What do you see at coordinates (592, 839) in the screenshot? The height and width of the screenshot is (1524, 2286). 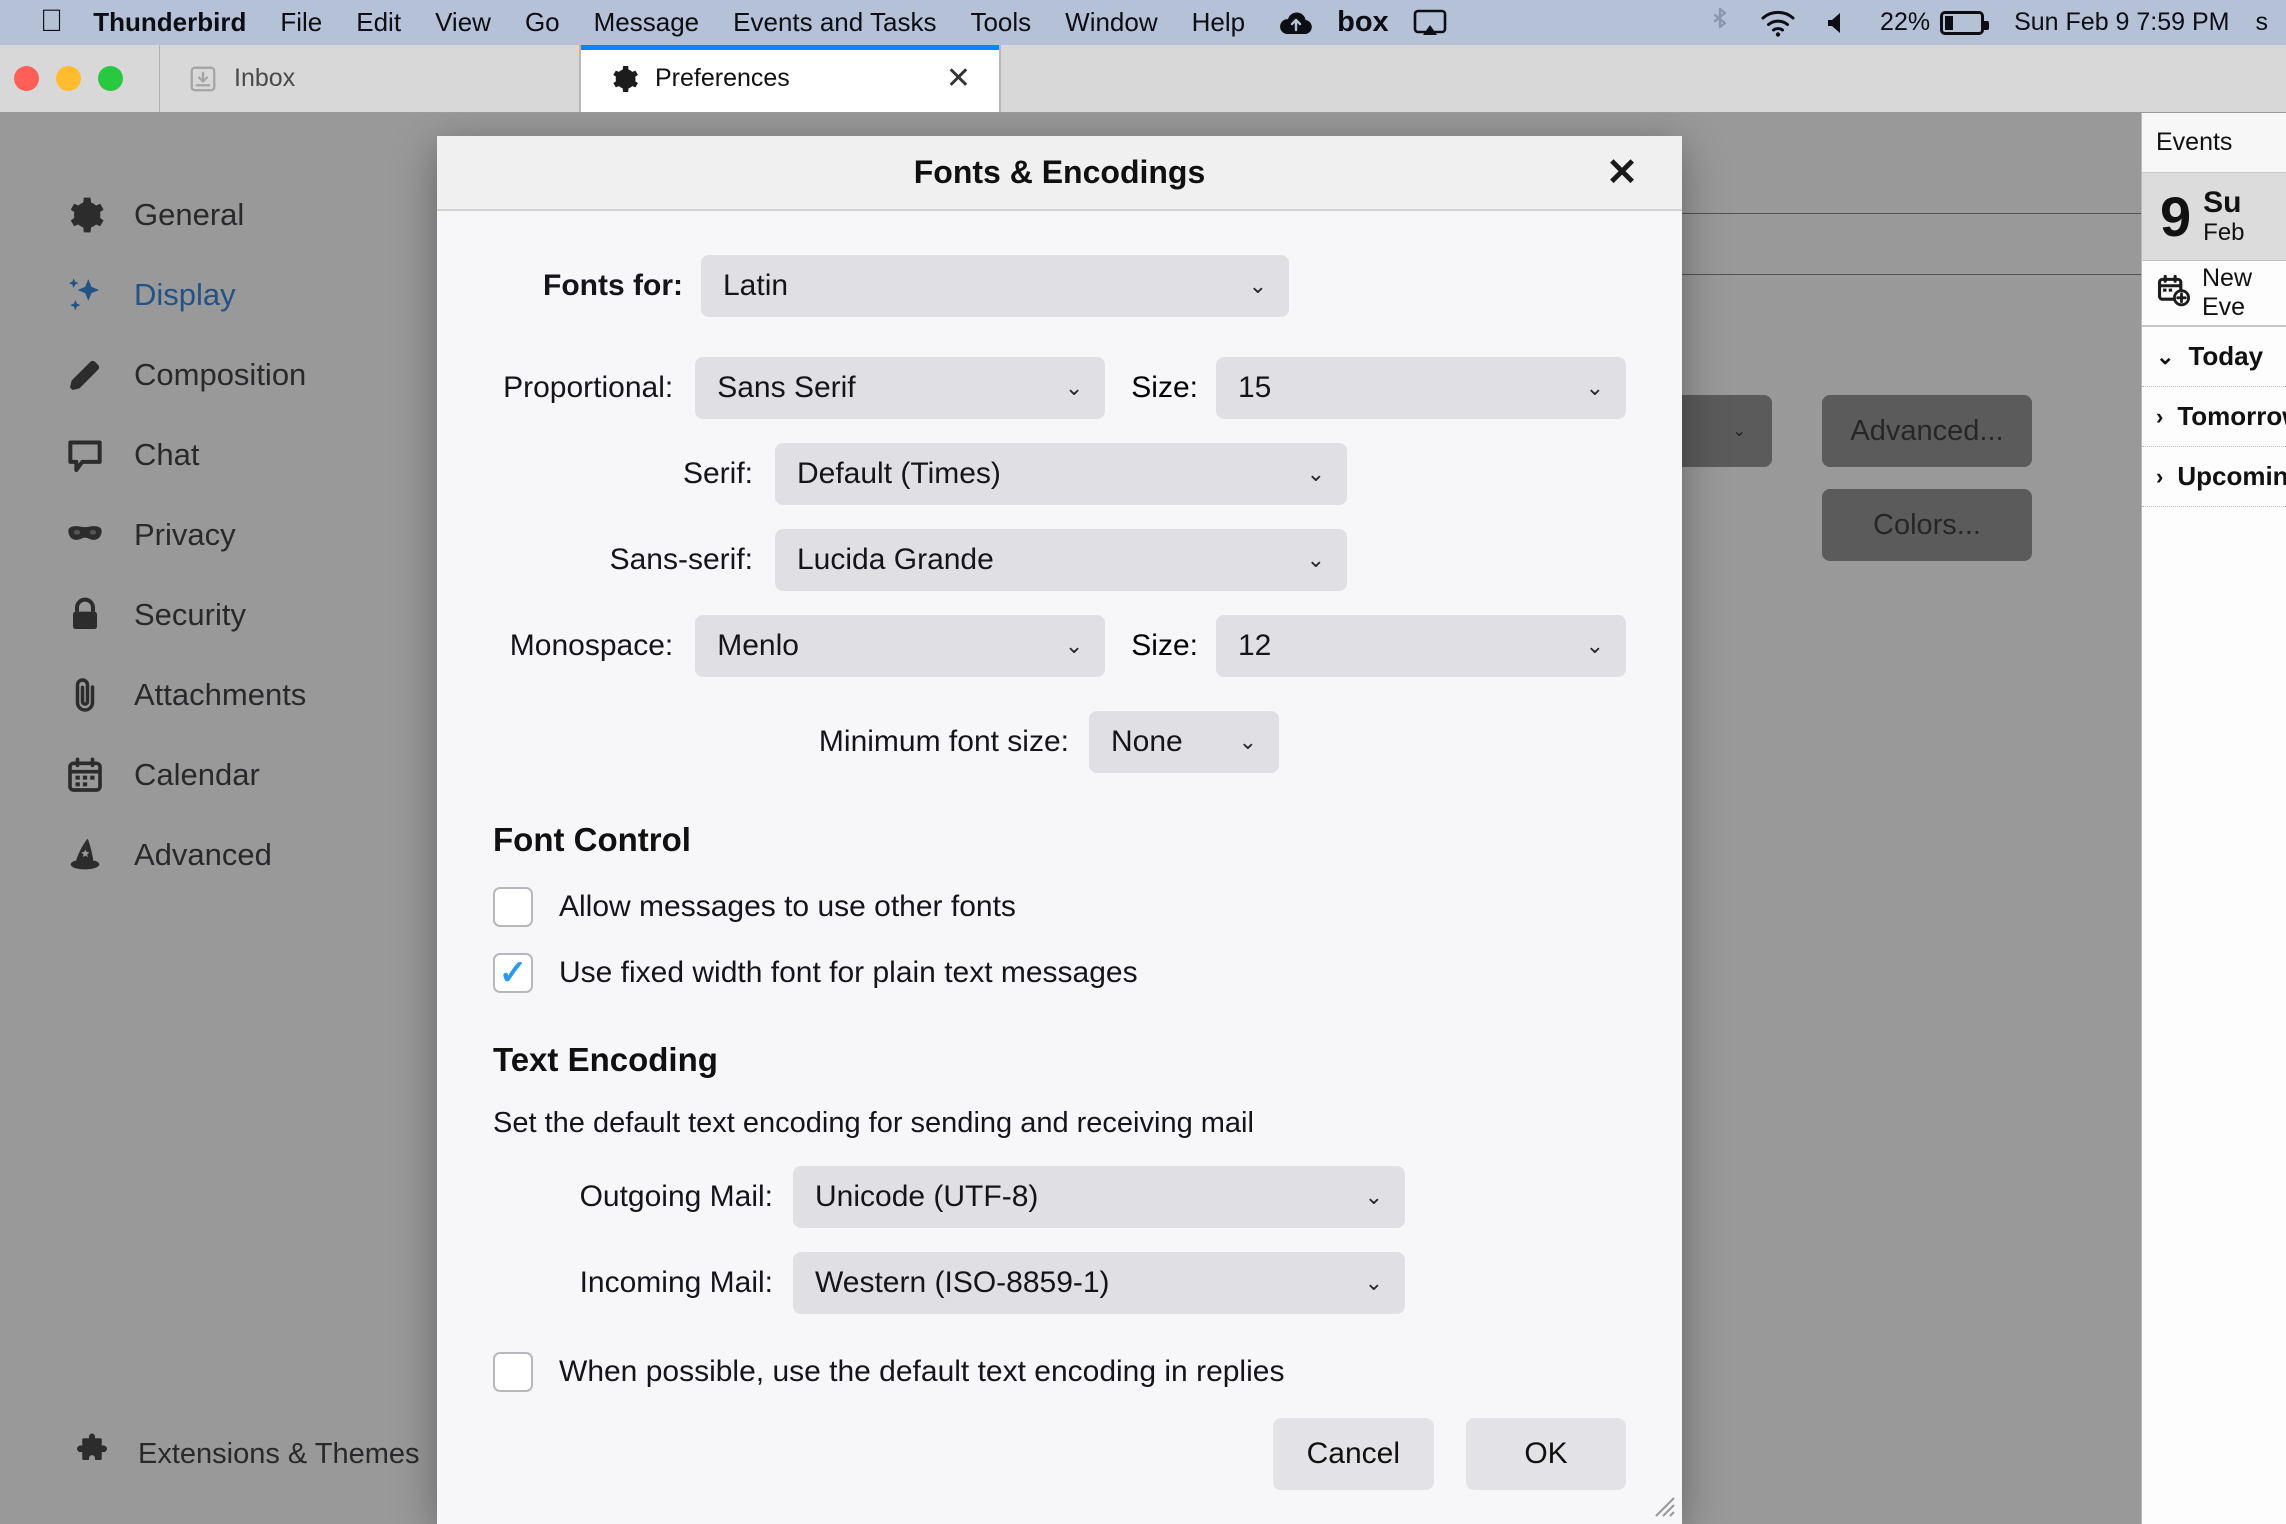 I see `font-control-heading: Font Control` at bounding box center [592, 839].